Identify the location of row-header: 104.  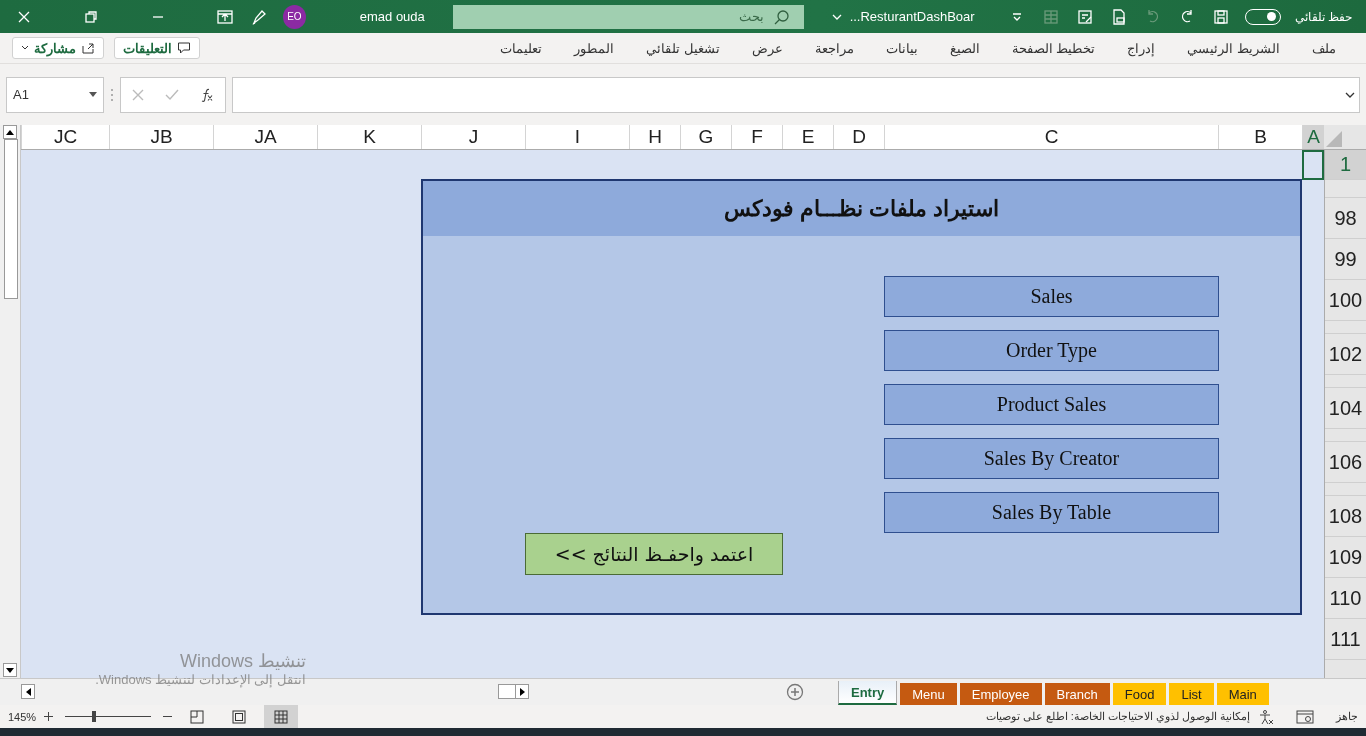
(1345, 408).